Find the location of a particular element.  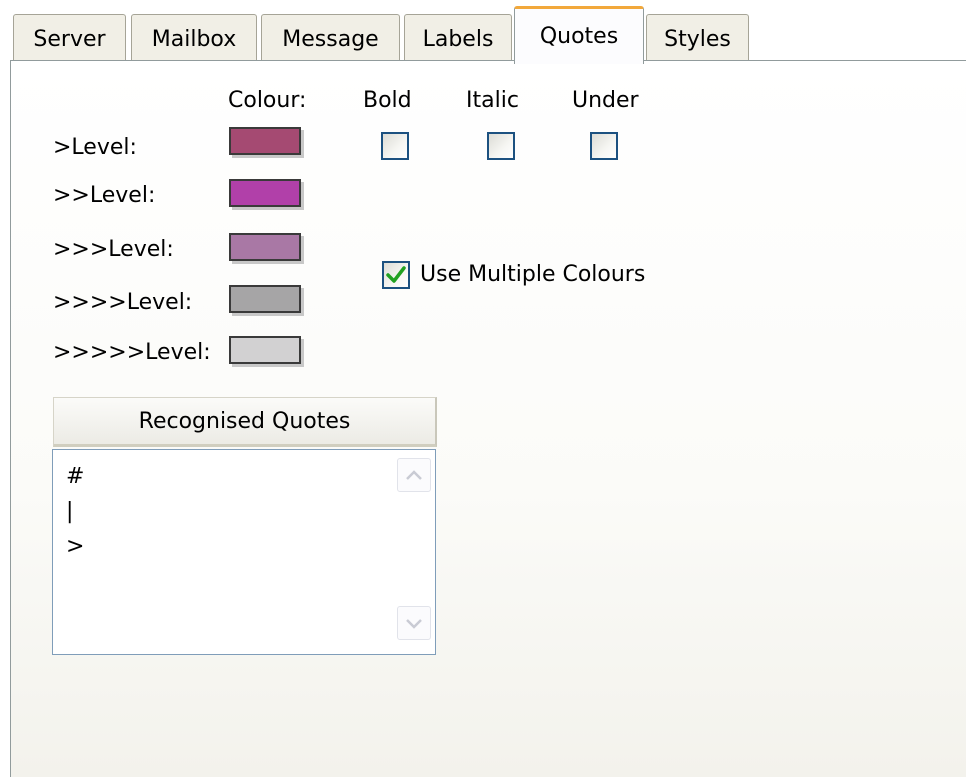

level-1-label: >Level: is located at coordinates (95, 147).